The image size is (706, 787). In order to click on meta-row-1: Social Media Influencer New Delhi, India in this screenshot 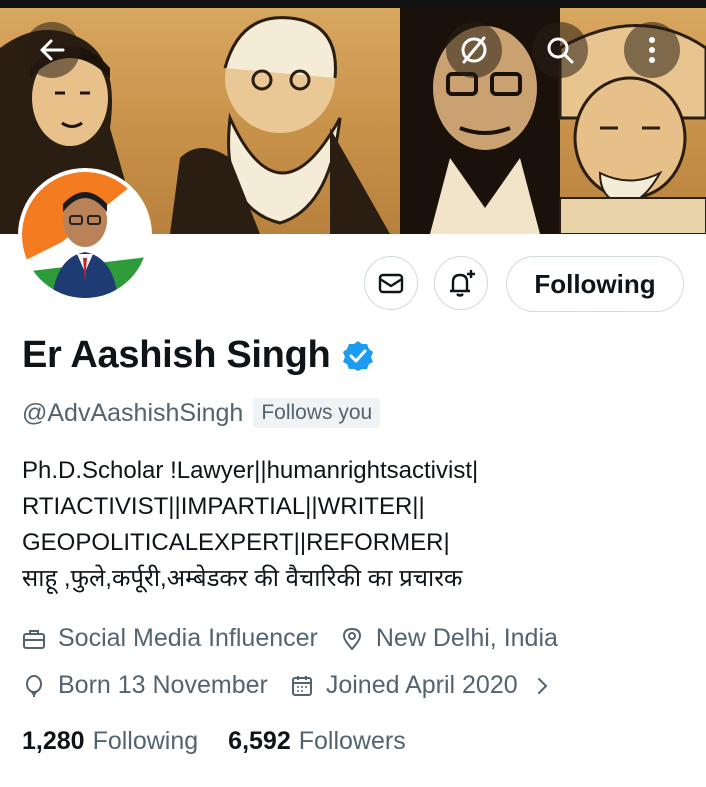, I will do `click(290, 638)`.